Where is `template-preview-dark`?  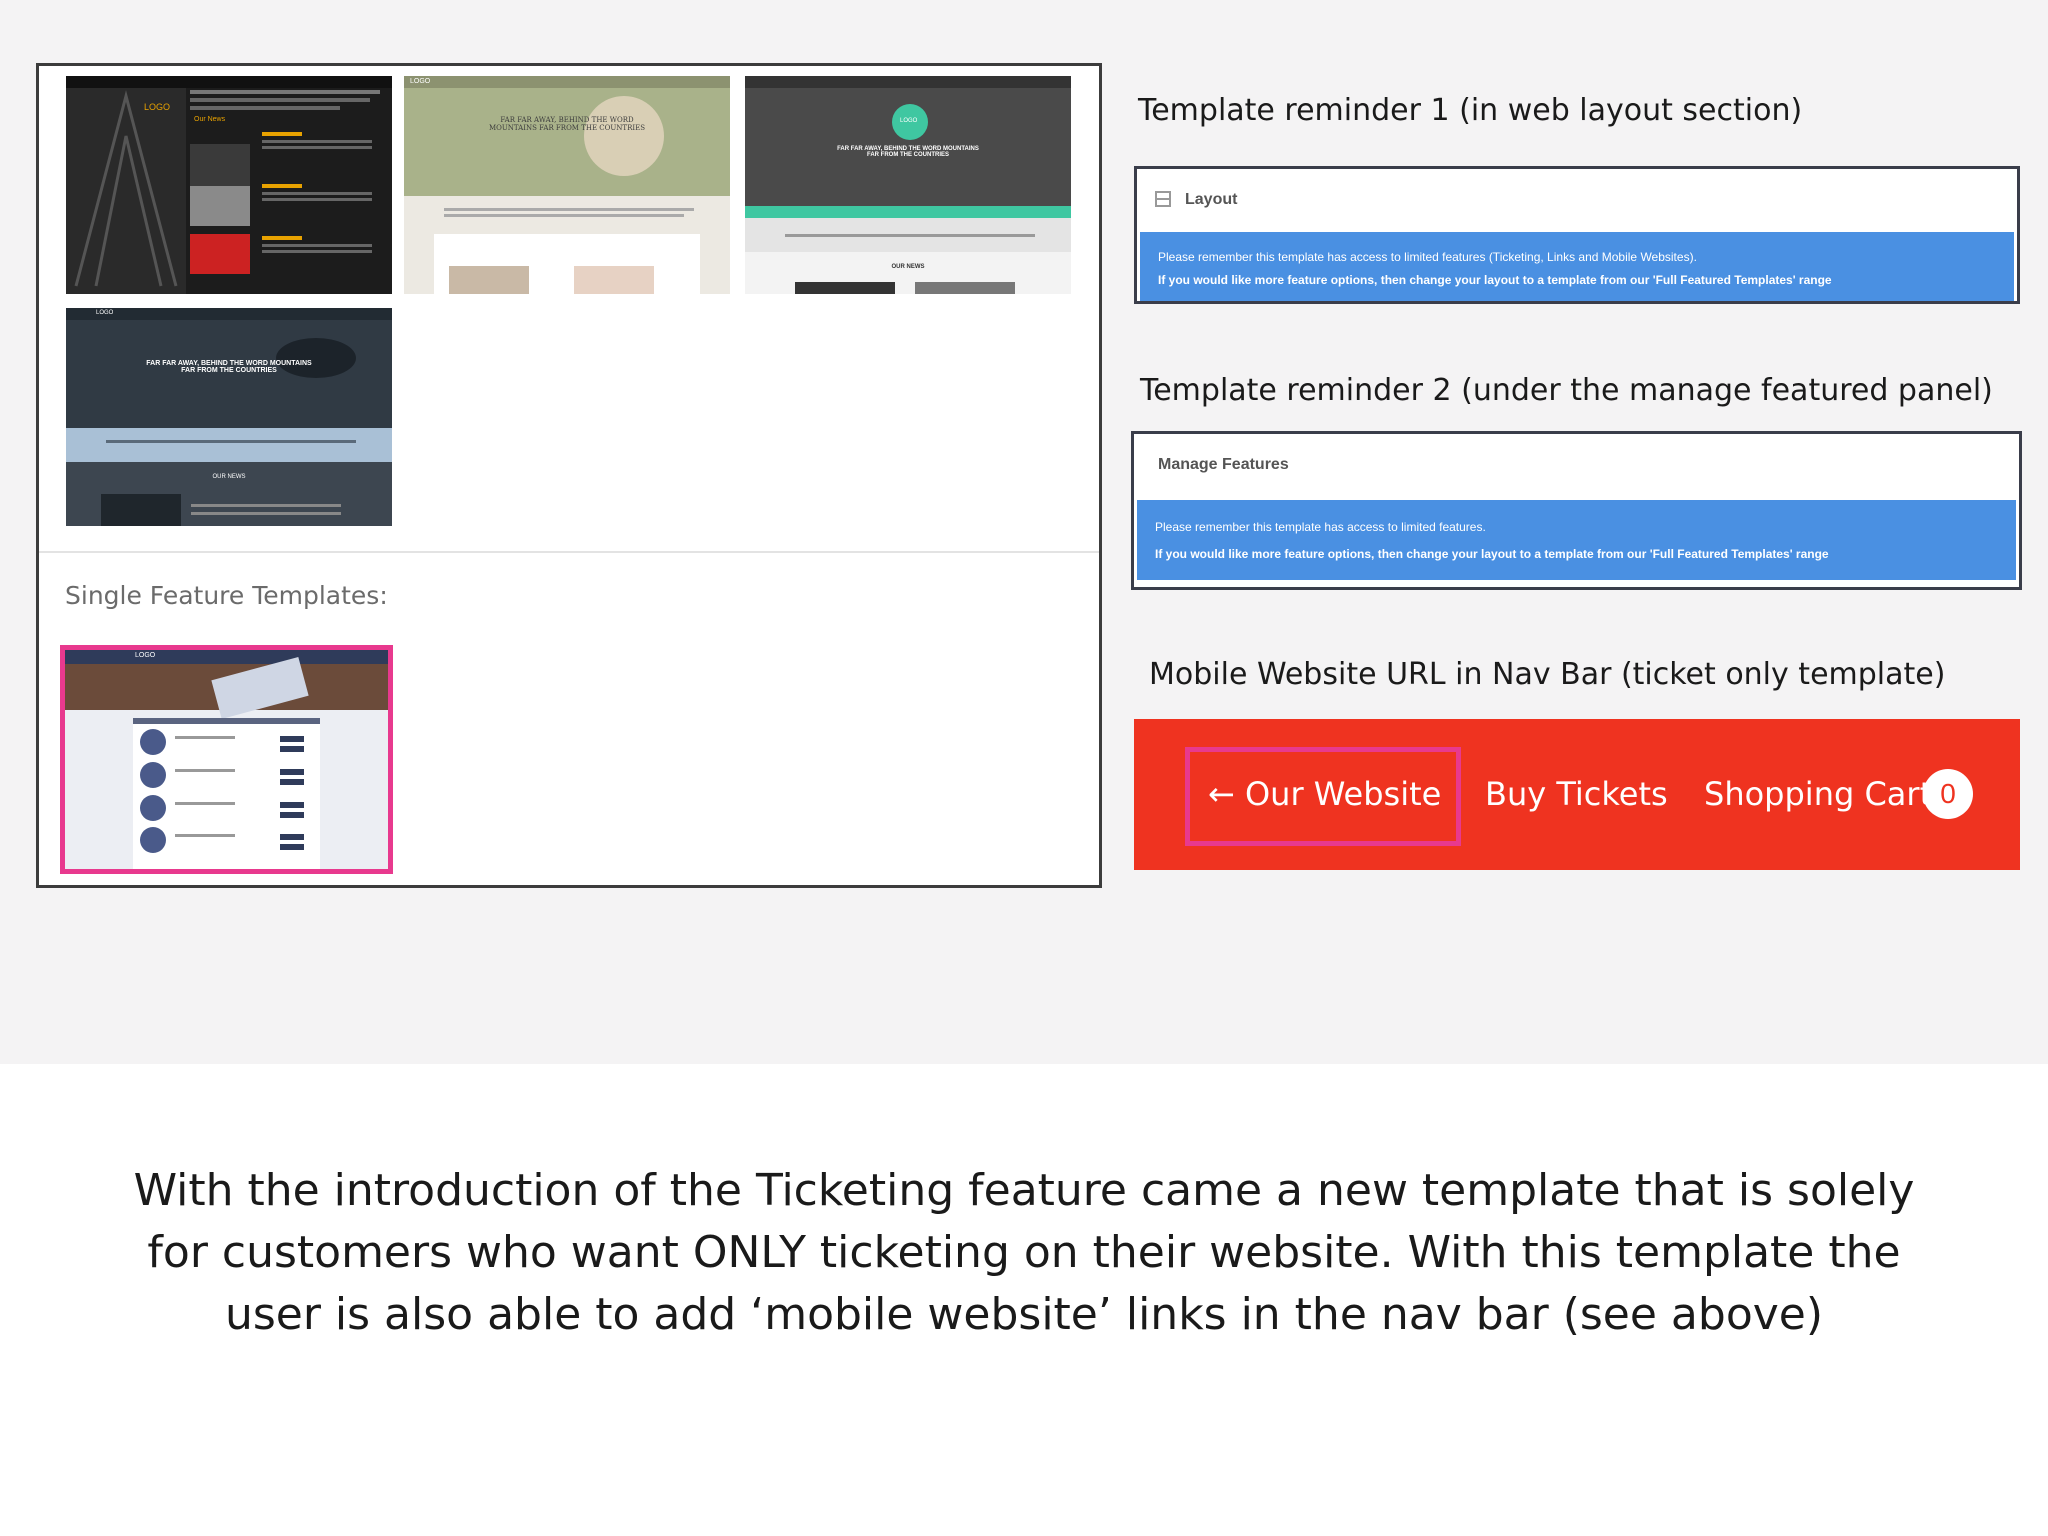
template-preview-dark is located at coordinates (229, 185).